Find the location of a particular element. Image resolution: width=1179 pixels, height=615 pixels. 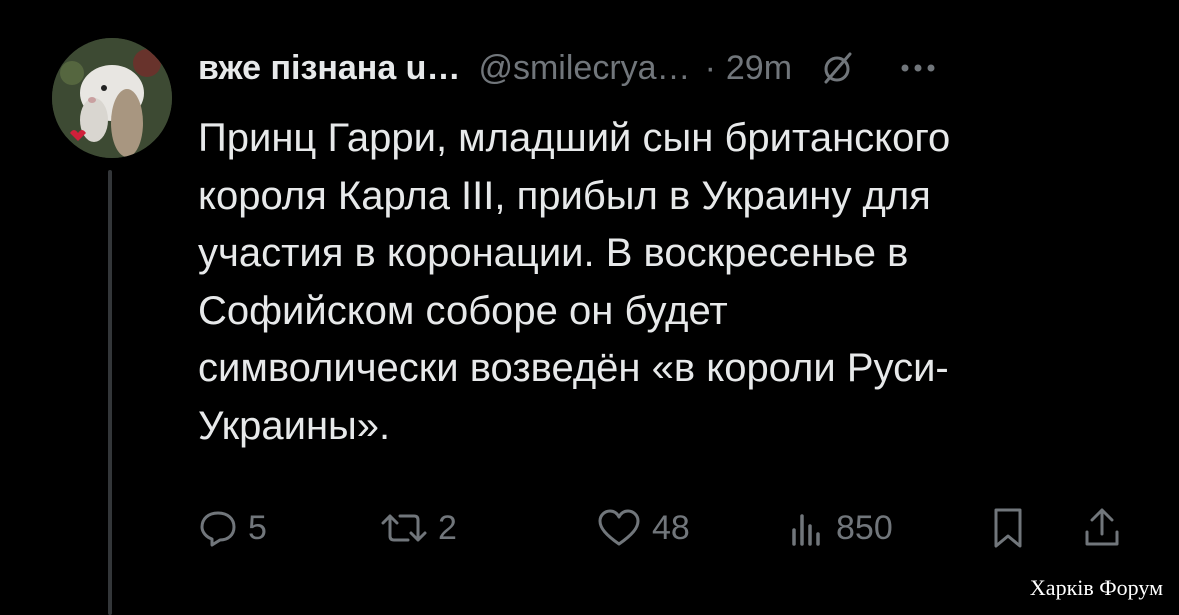

reply-icon is located at coordinates (218, 529).